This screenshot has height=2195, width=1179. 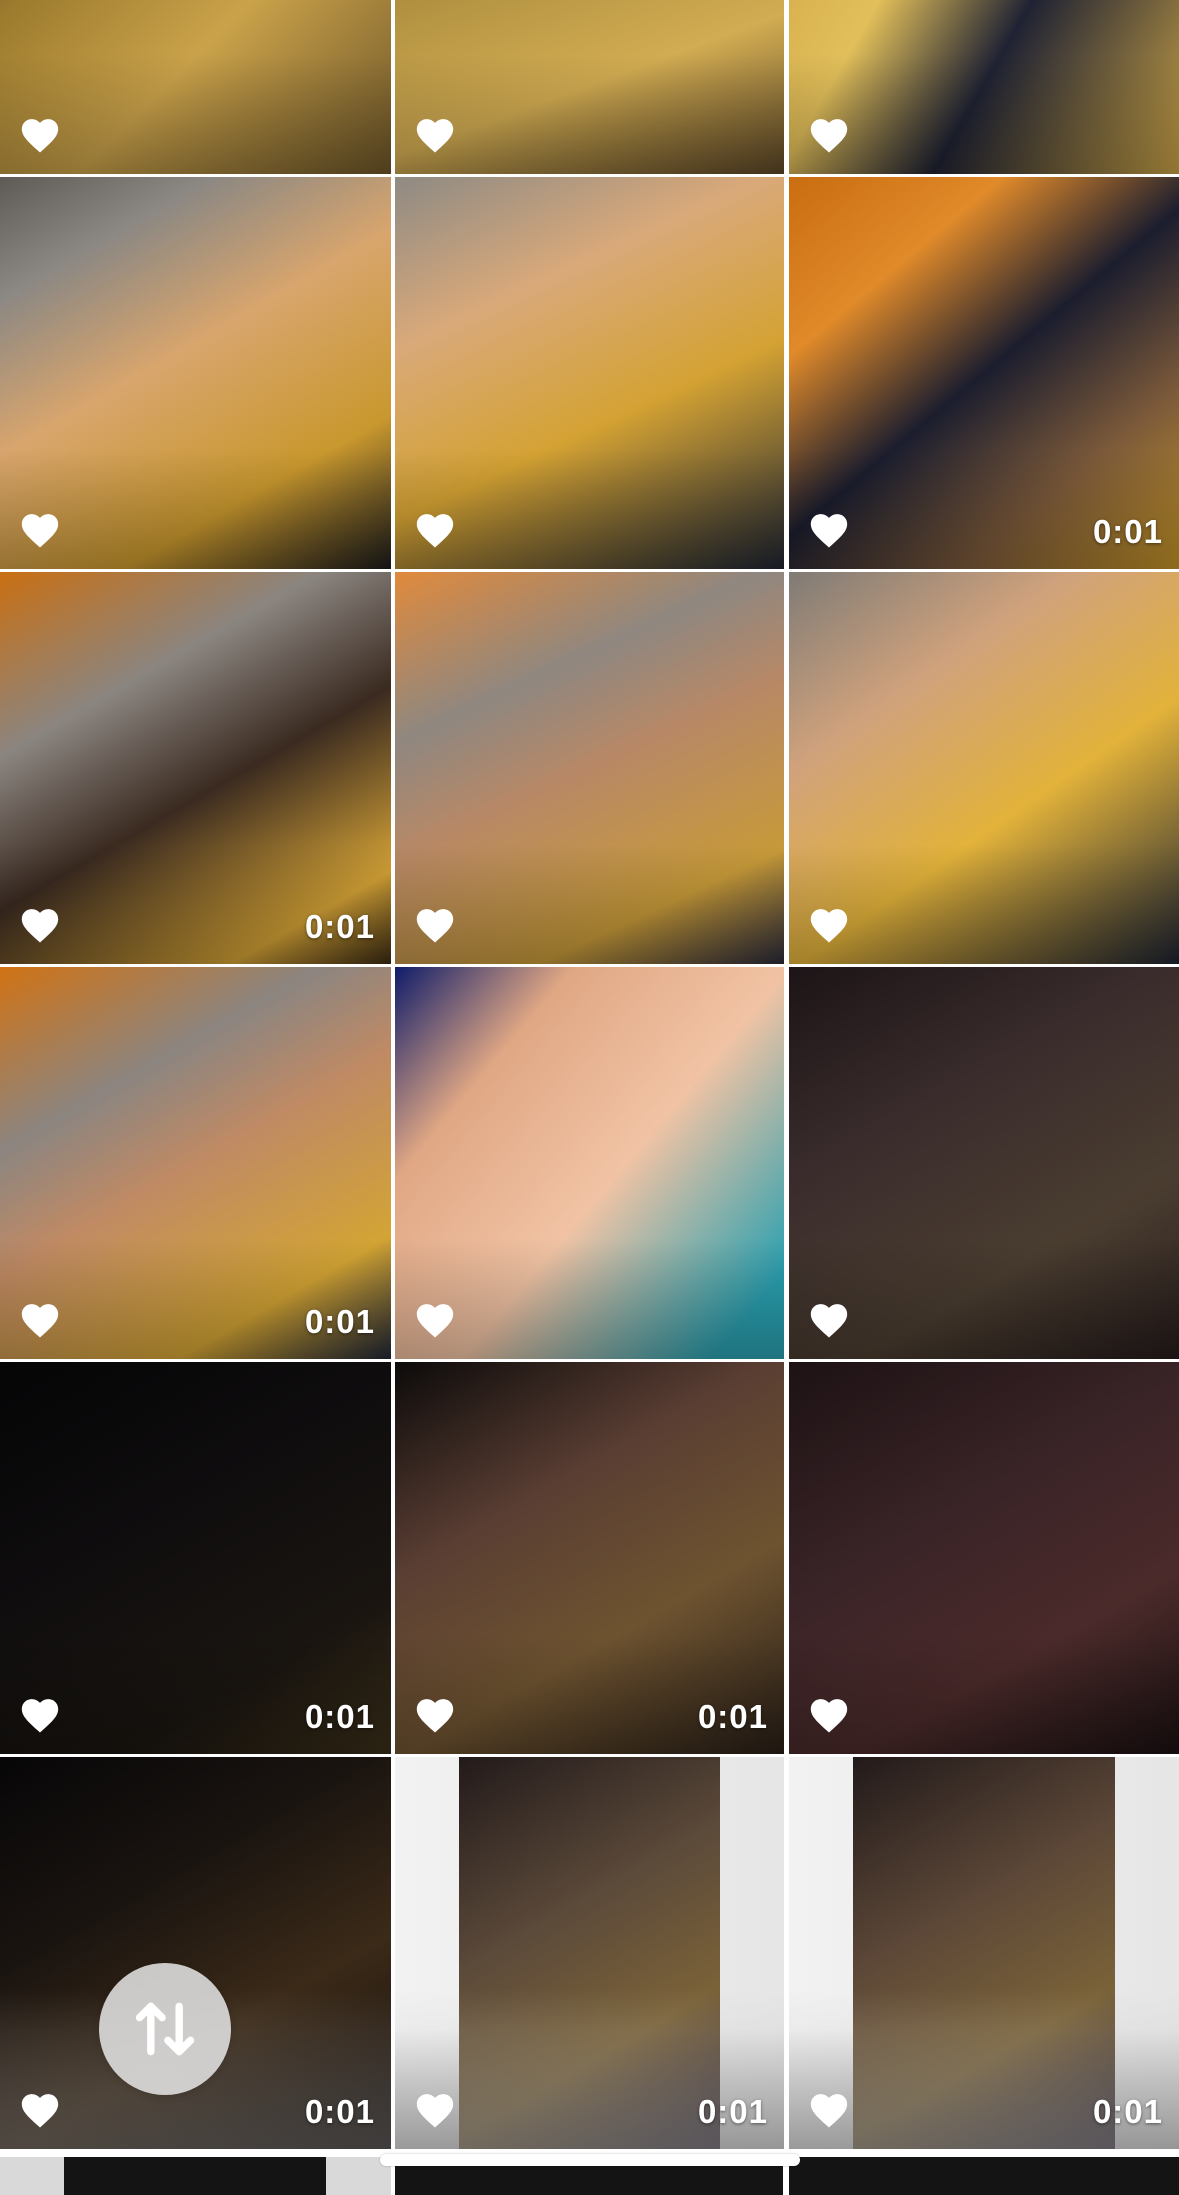 What do you see at coordinates (195, 2176) in the screenshot?
I see `partial-row-tile-inner` at bounding box center [195, 2176].